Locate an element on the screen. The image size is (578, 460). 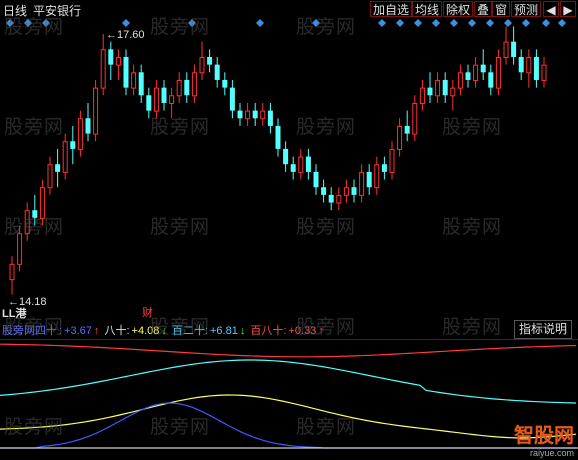
top-bar: 日线 平安银行 加自选 均线 除权 叠 窗 预测 ◀ ▶ is located at coordinates (289, 9).